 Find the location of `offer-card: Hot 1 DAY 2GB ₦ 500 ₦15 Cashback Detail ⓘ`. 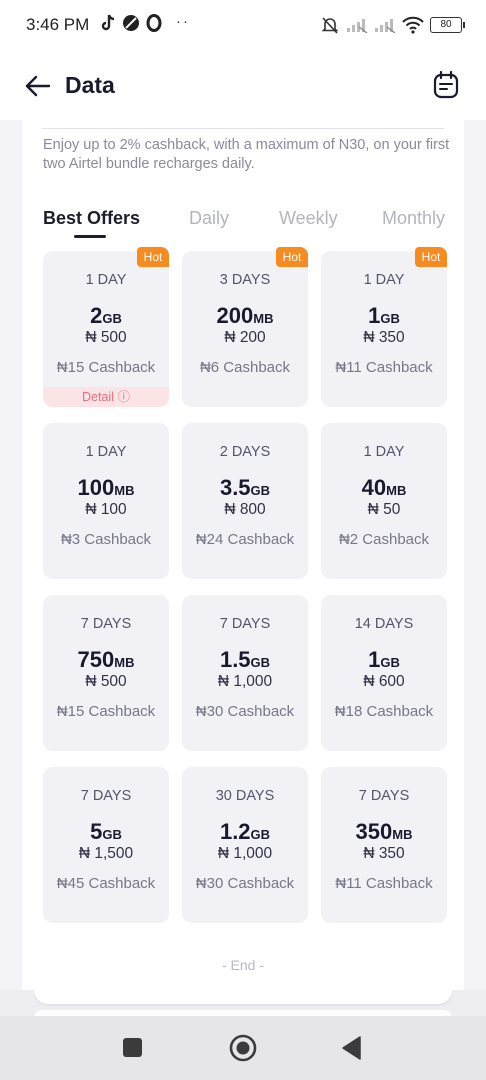

offer-card: Hot 1 DAY 2GB ₦ 500 ₦15 Cashback Detail ⓘ is located at coordinates (106, 327).